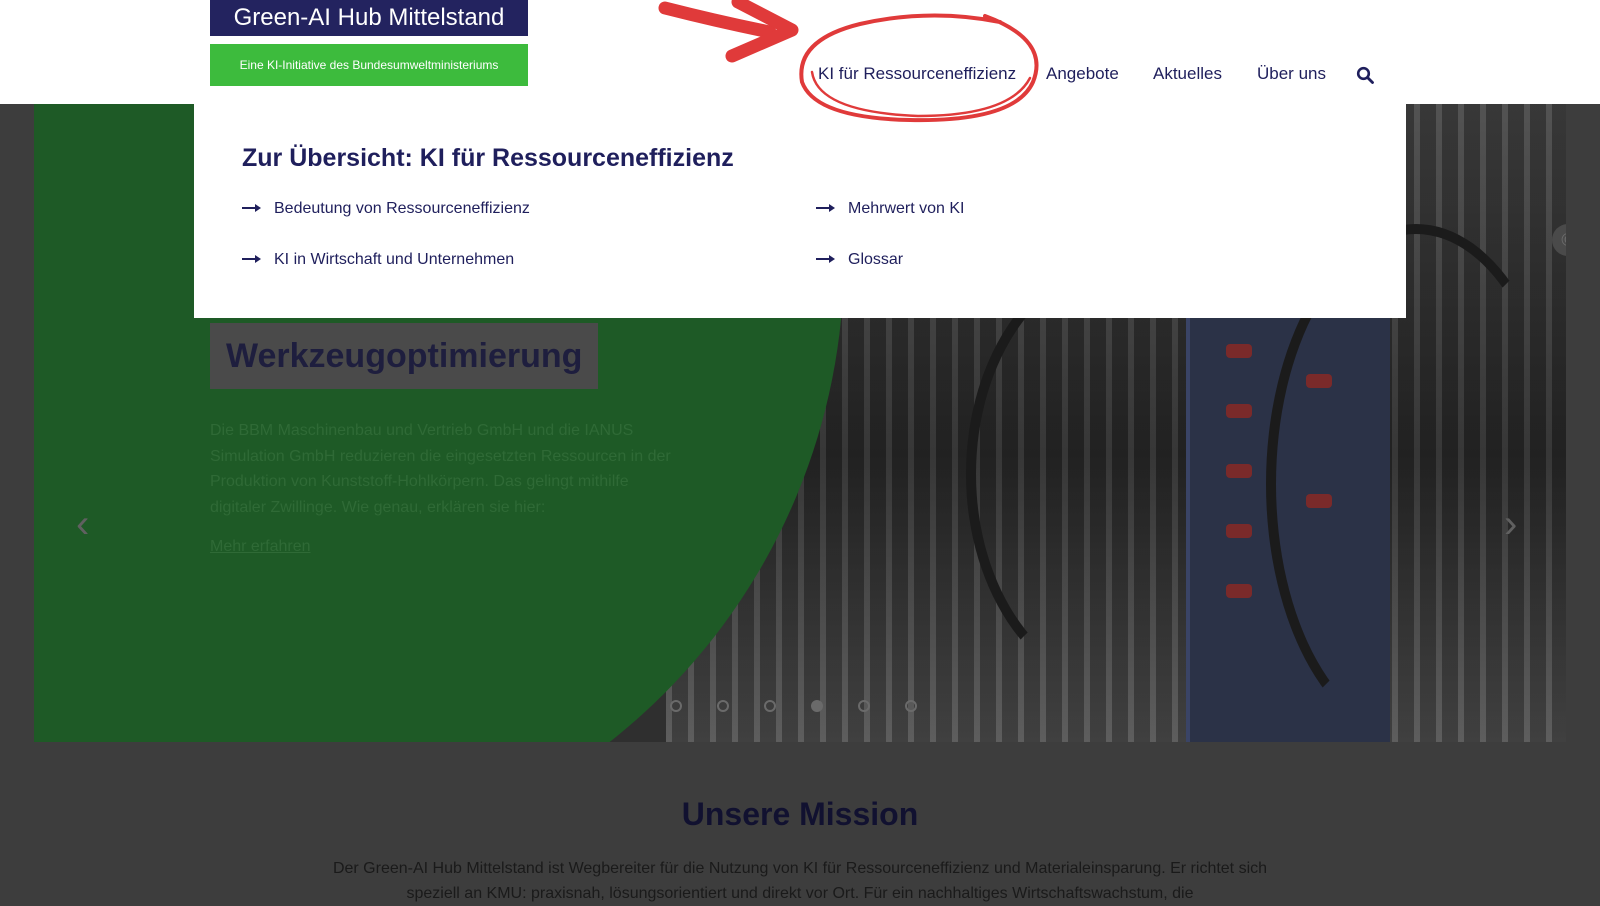  Describe the element at coordinates (260, 547) in the screenshot. I see `more-link: Mehr erfahren` at that location.